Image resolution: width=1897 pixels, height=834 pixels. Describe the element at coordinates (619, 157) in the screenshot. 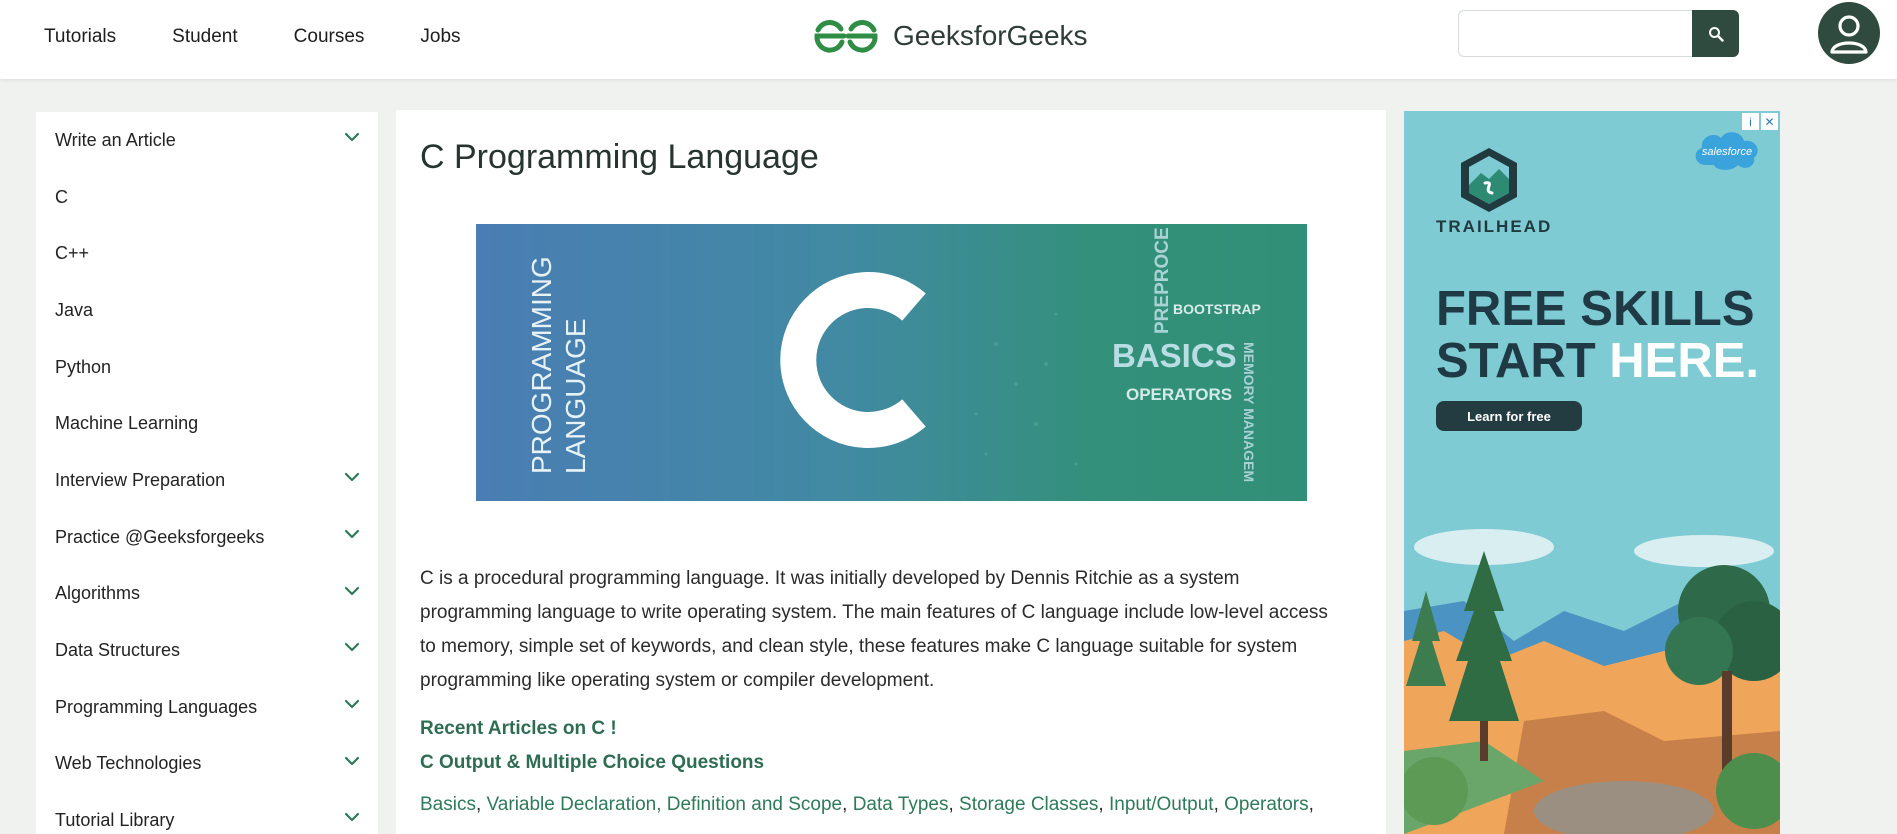

I see `page-title: C Programming Language` at that location.